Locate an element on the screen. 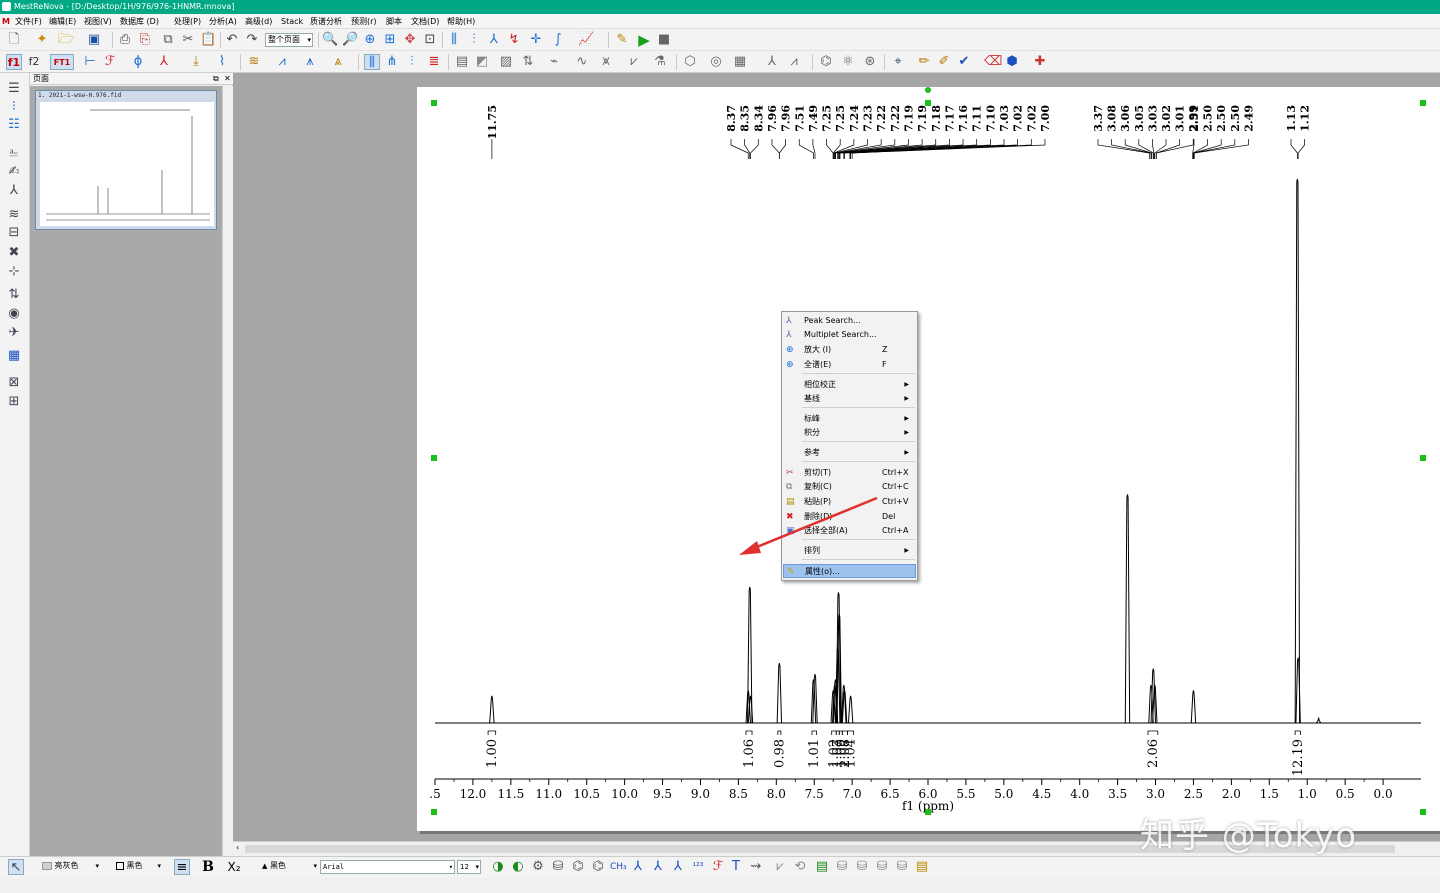 The image size is (1440, 893). stack-icon: ≋ is located at coordinates (14, 215).